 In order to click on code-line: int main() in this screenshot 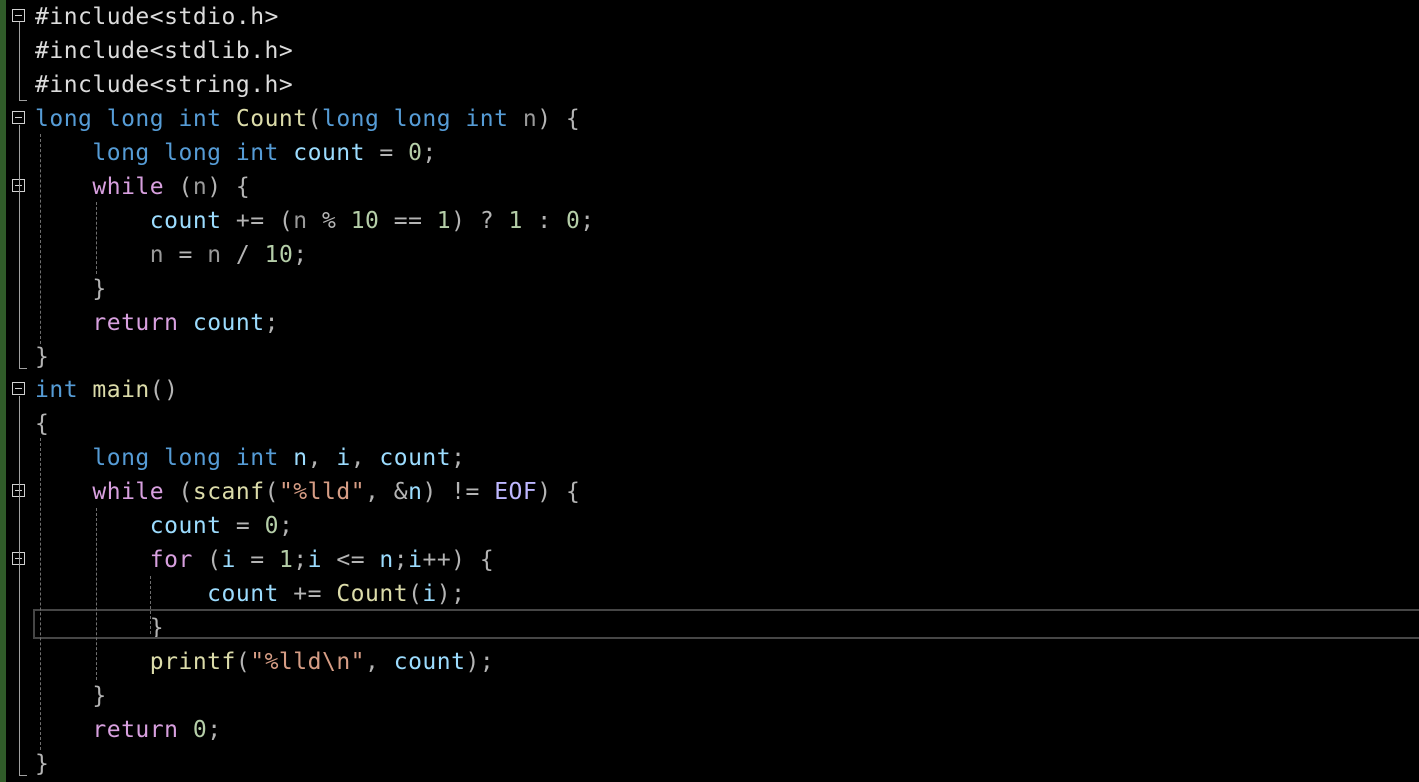, I will do `click(709, 390)`.